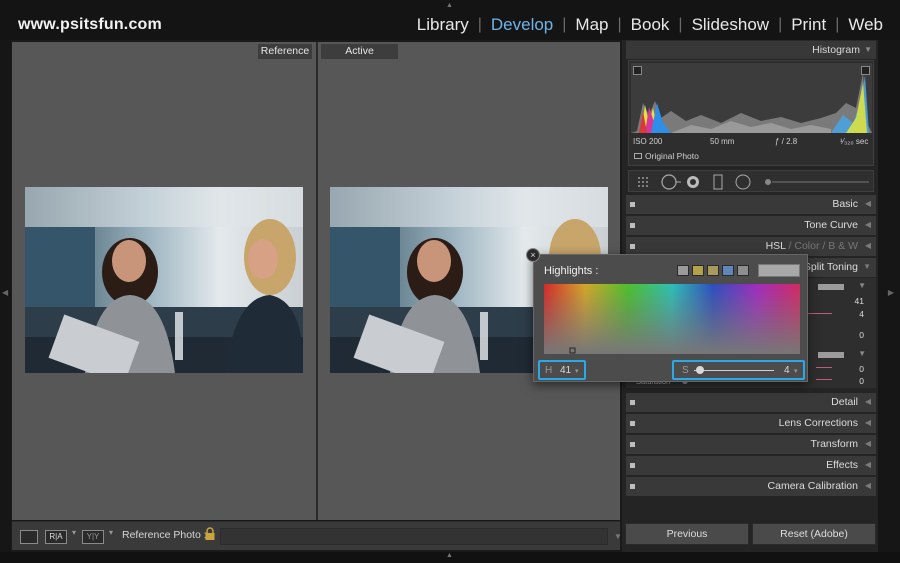  Describe the element at coordinates (865, 70) in the screenshot. I see `highlight-clipping-icon` at that location.